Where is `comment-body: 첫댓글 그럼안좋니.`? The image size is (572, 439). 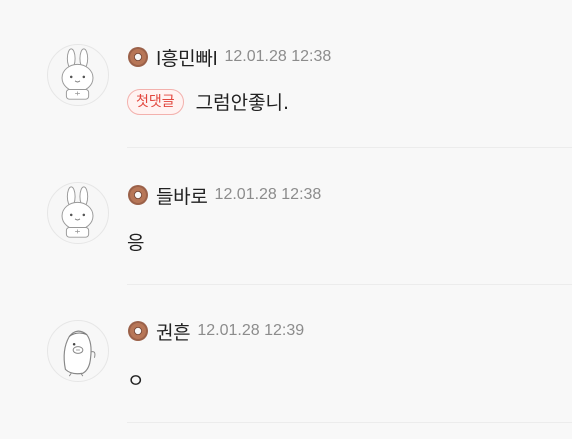 comment-body: 첫댓글 그럼안좋니. is located at coordinates (208, 101).